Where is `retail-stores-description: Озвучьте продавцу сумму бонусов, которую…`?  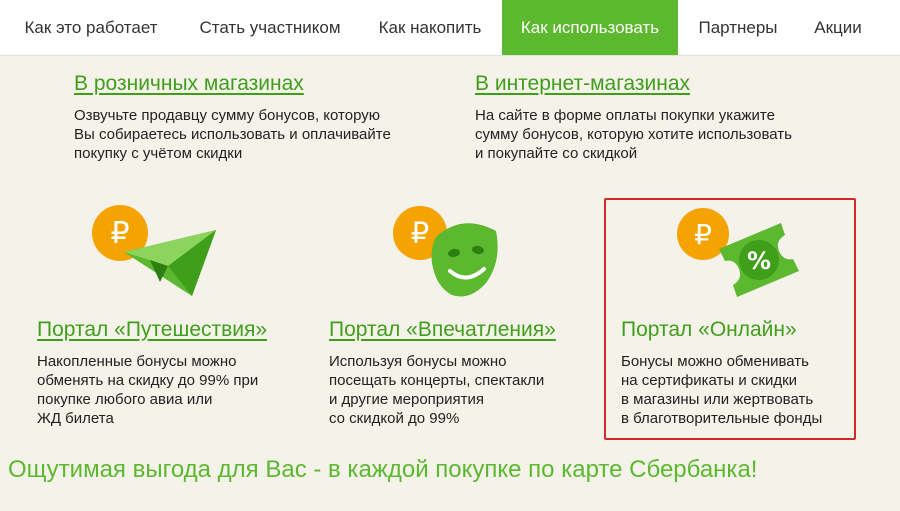 retail-stores-description: Озвучьте продавцу сумму бонусов, которую… is located at coordinates (232, 134).